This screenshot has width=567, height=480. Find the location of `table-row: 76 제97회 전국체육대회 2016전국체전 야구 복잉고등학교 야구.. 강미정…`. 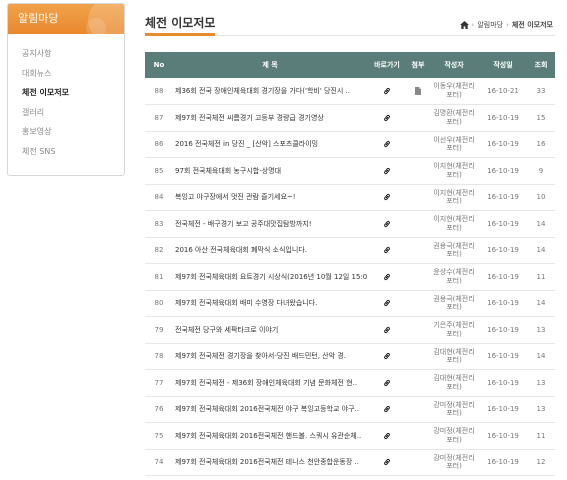

table-row: 76 제97회 전국체육대회 2016전국체전 야구 복잉고등학교 야구.. 강미정… is located at coordinates (350, 409).